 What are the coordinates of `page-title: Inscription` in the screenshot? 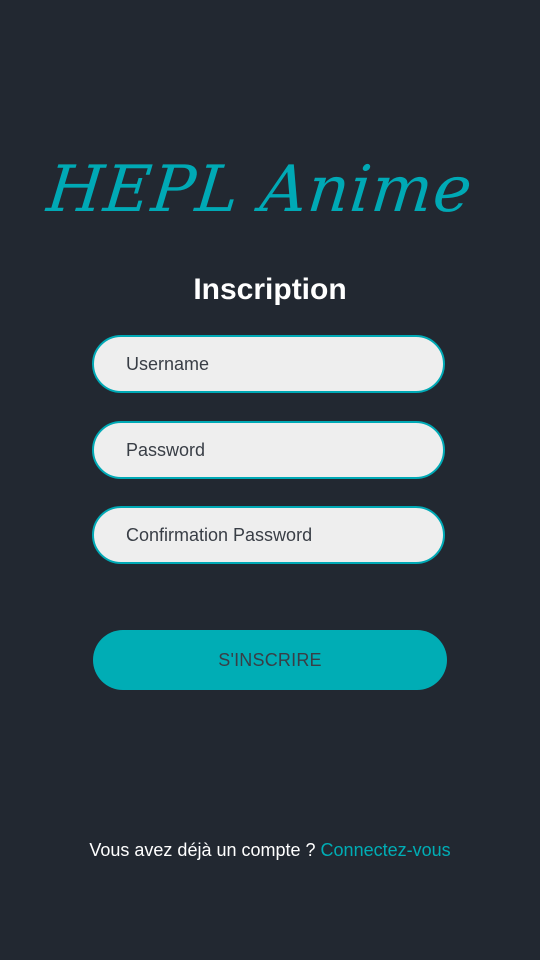 It's located at (270, 289).